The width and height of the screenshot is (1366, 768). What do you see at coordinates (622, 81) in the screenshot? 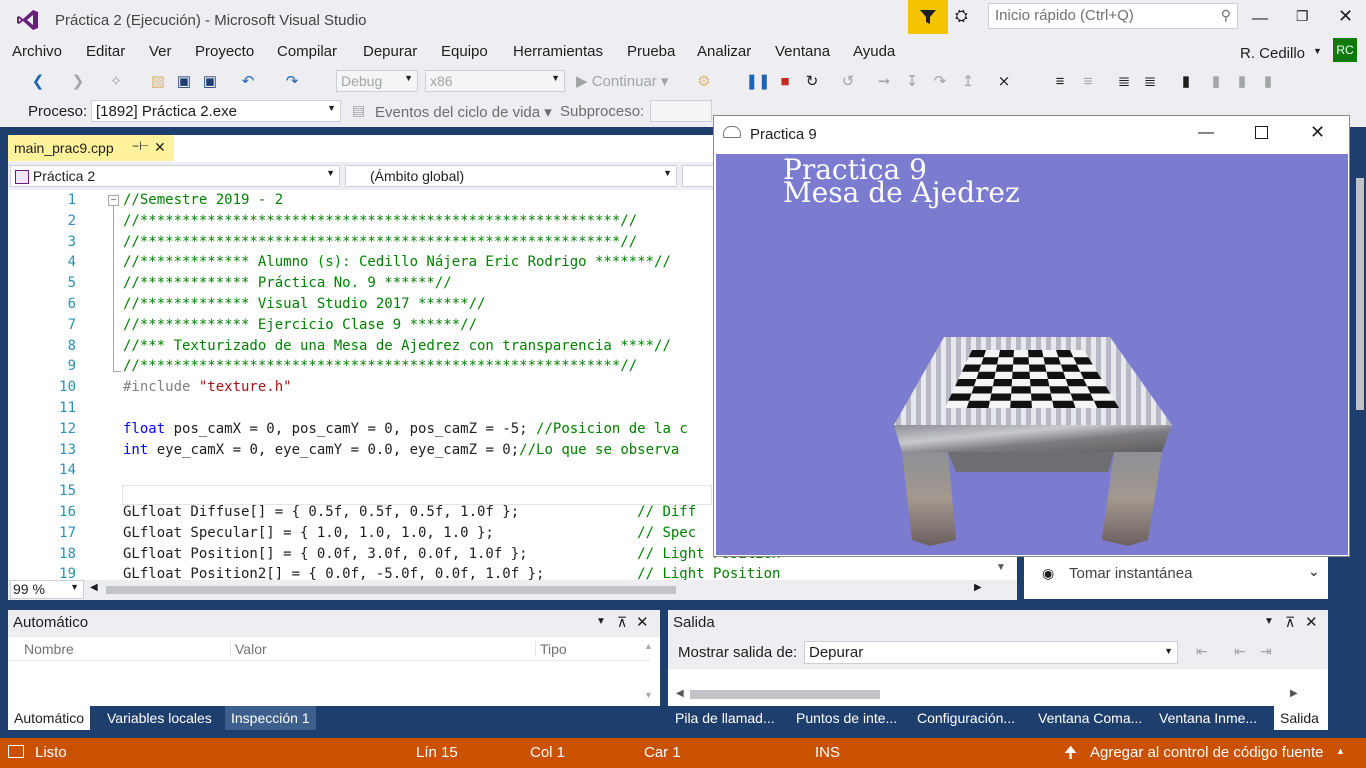
I see `continue-button: ▶ Continuar ▾` at bounding box center [622, 81].